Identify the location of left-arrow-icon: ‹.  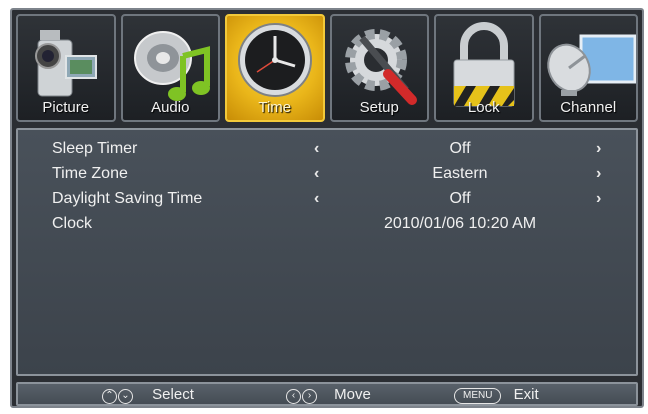
(293, 396).